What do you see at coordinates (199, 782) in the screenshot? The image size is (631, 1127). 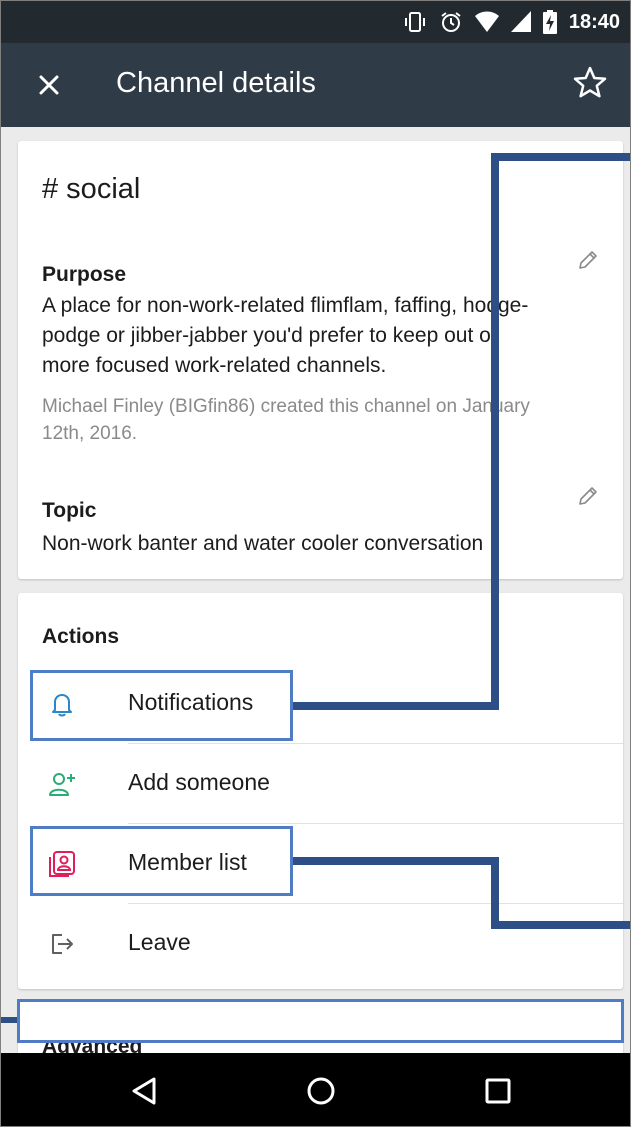 I see `action-label: Add someone` at bounding box center [199, 782].